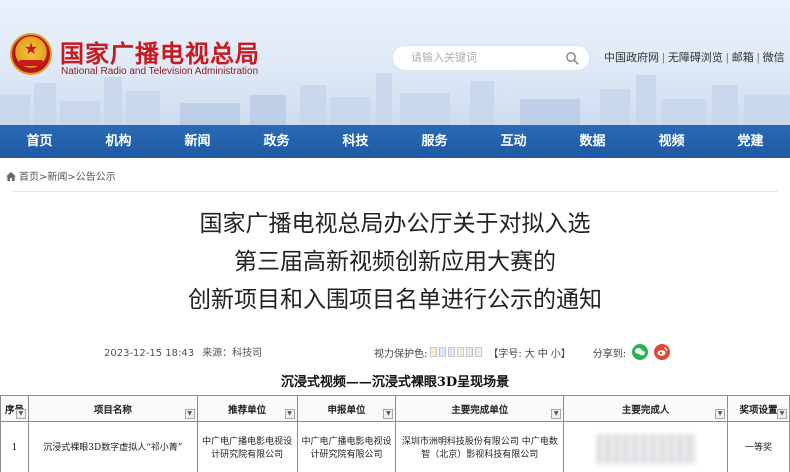  I want to click on column-header: 推荐单位 ▼, so click(247, 408).